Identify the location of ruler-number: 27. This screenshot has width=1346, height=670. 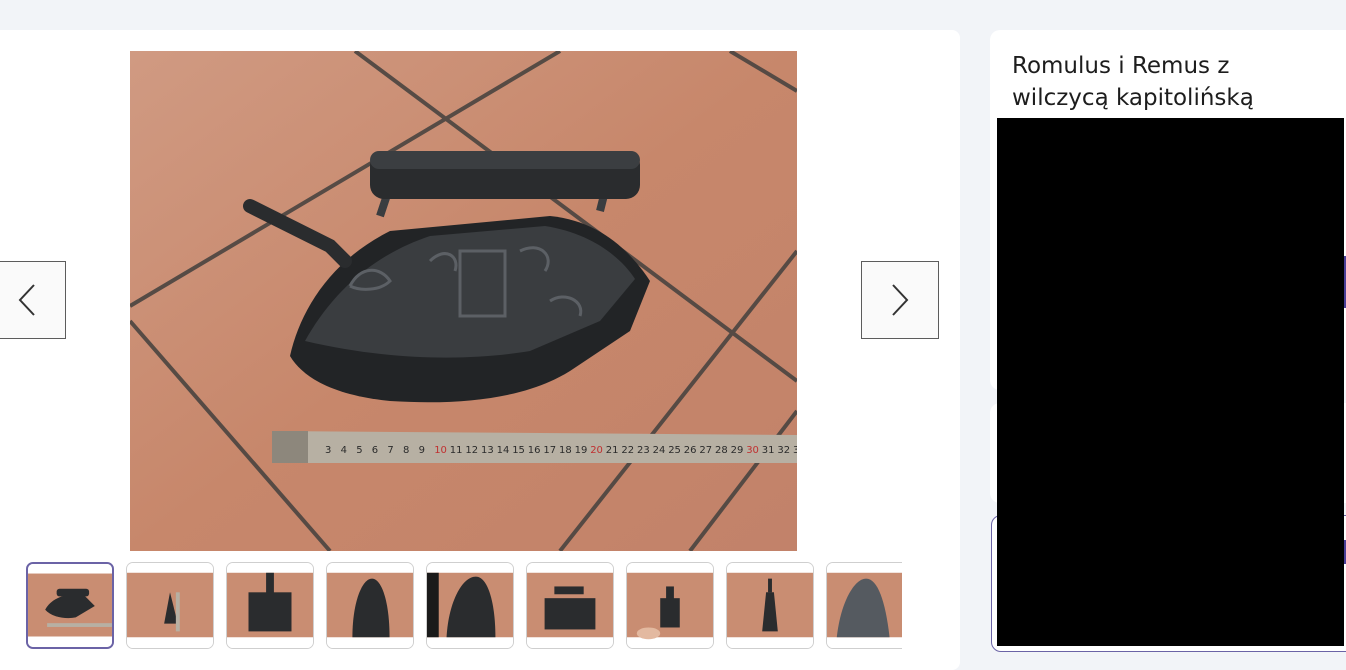
(705, 450).